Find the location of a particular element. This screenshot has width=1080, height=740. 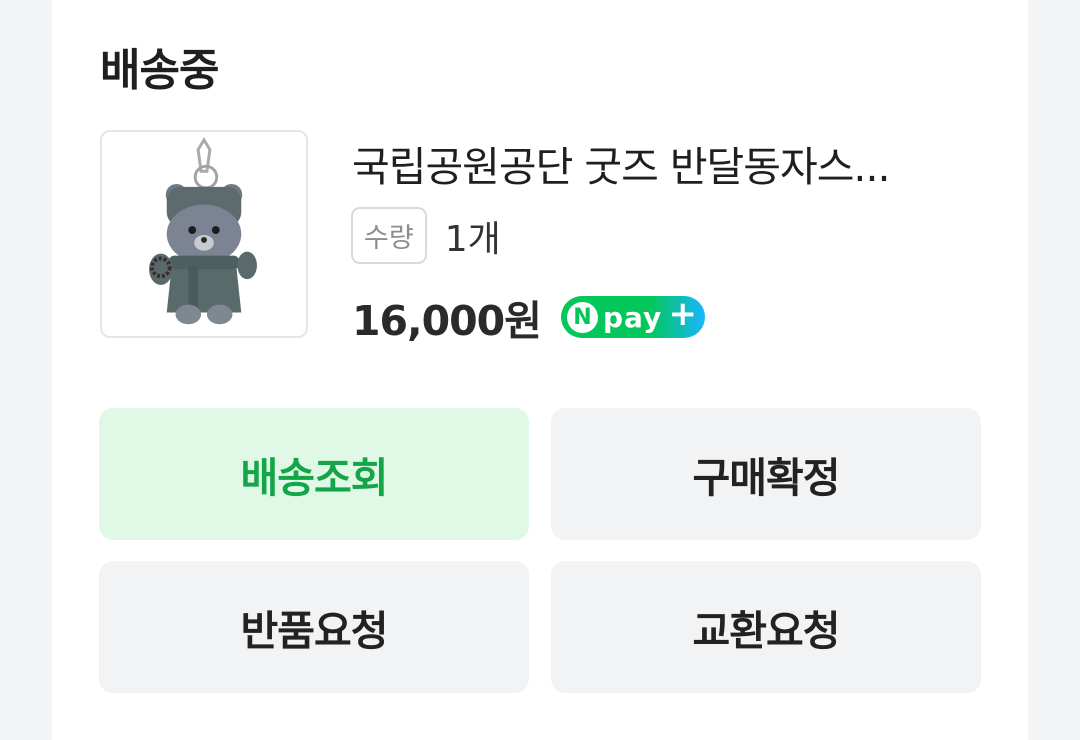

delivery-status: 배송중 is located at coordinates (159, 70).